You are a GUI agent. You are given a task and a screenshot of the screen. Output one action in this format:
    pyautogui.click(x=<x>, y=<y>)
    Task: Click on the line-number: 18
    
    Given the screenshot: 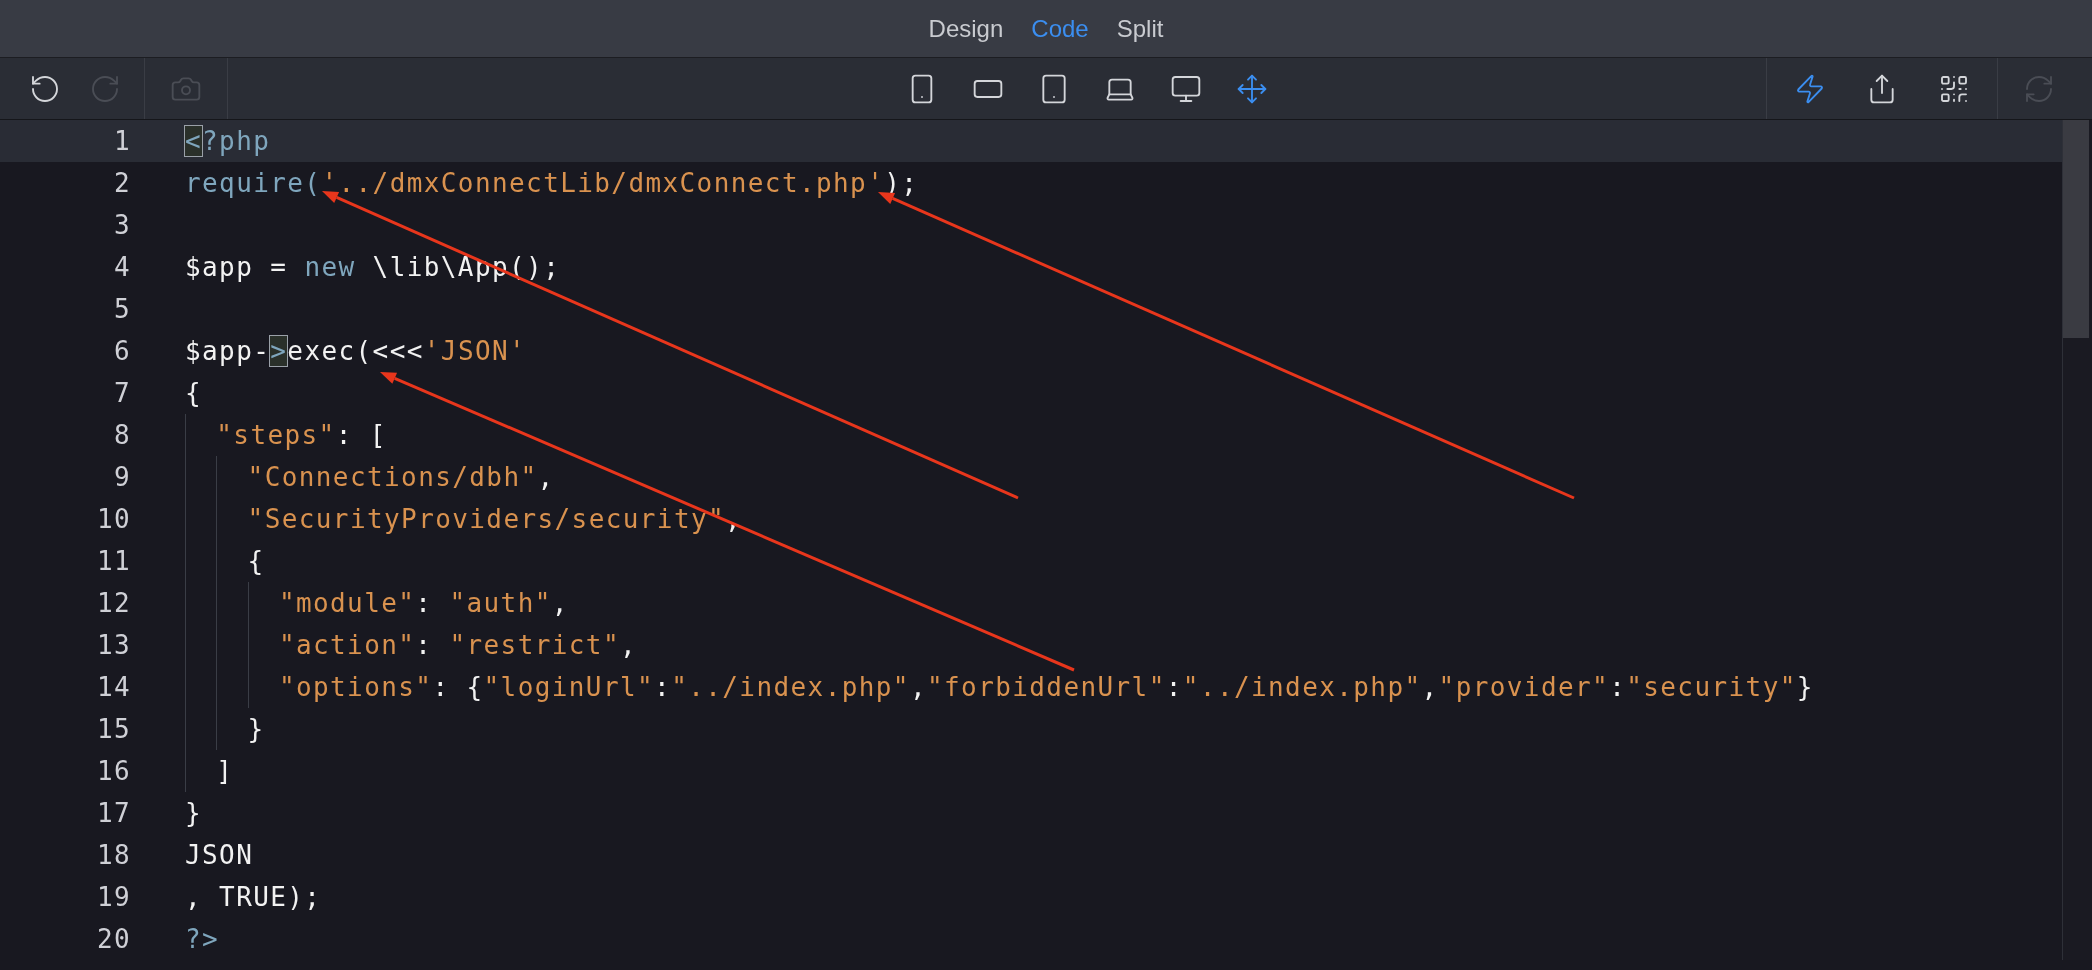 What is the action you would take?
    pyautogui.click(x=113, y=855)
    